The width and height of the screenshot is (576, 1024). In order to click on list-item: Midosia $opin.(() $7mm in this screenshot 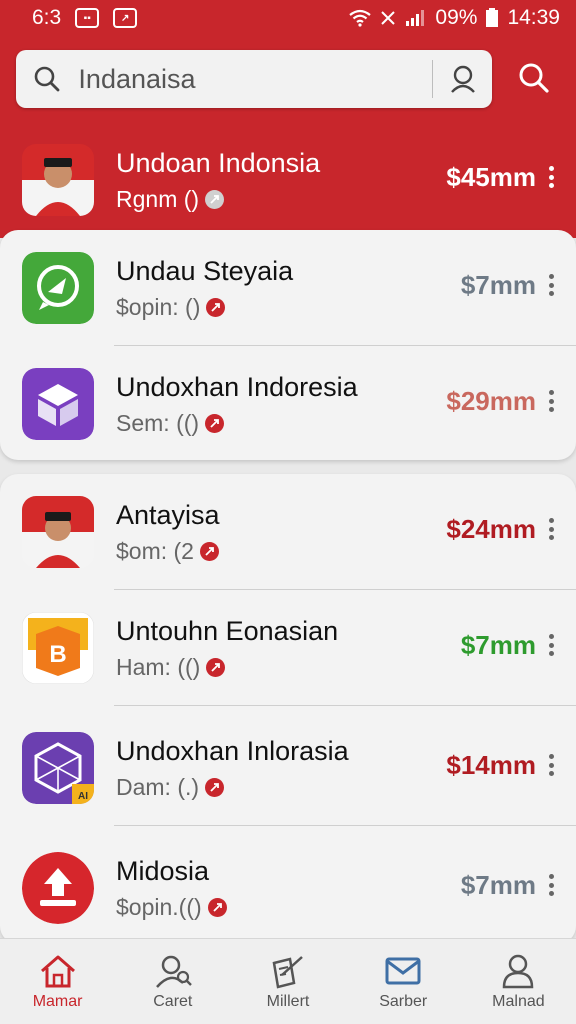, I will do `click(288, 888)`.